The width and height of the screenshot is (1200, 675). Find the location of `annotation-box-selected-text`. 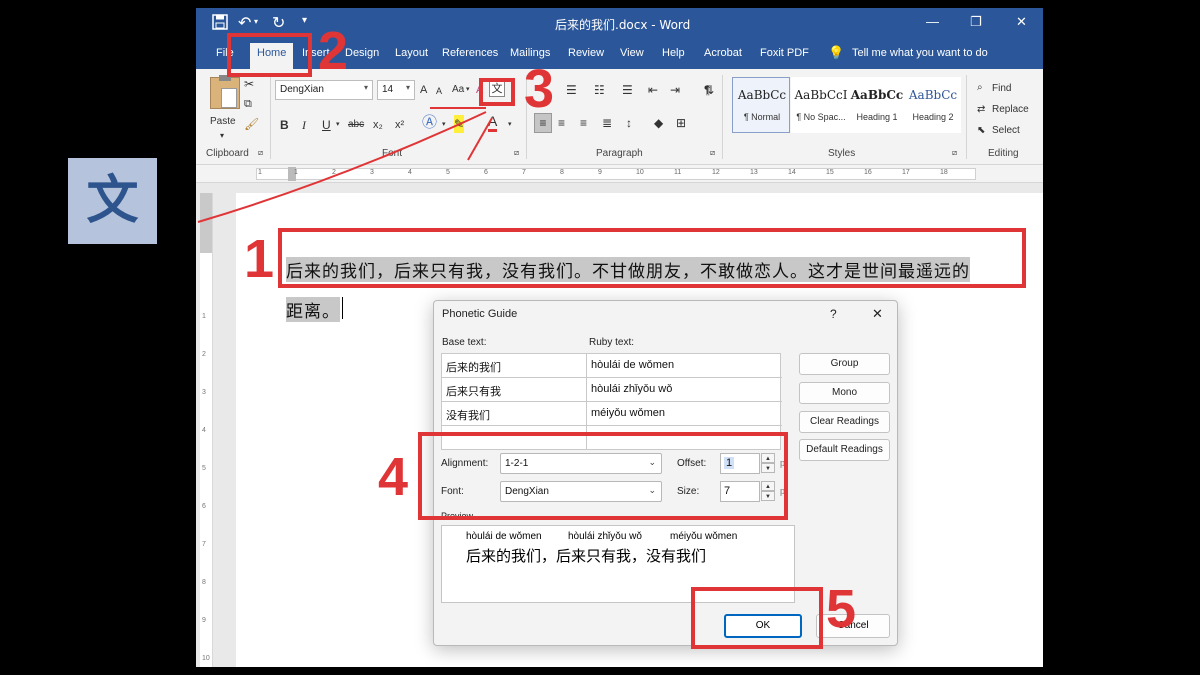

annotation-box-selected-text is located at coordinates (652, 258).